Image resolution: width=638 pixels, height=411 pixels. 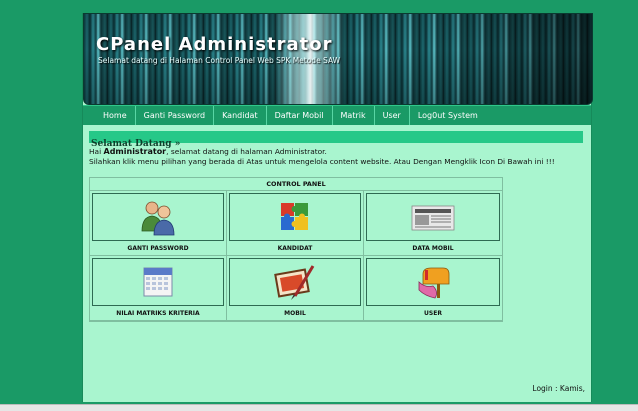 I want to click on cp-mobil: MOBIL, so click(x=295, y=288).